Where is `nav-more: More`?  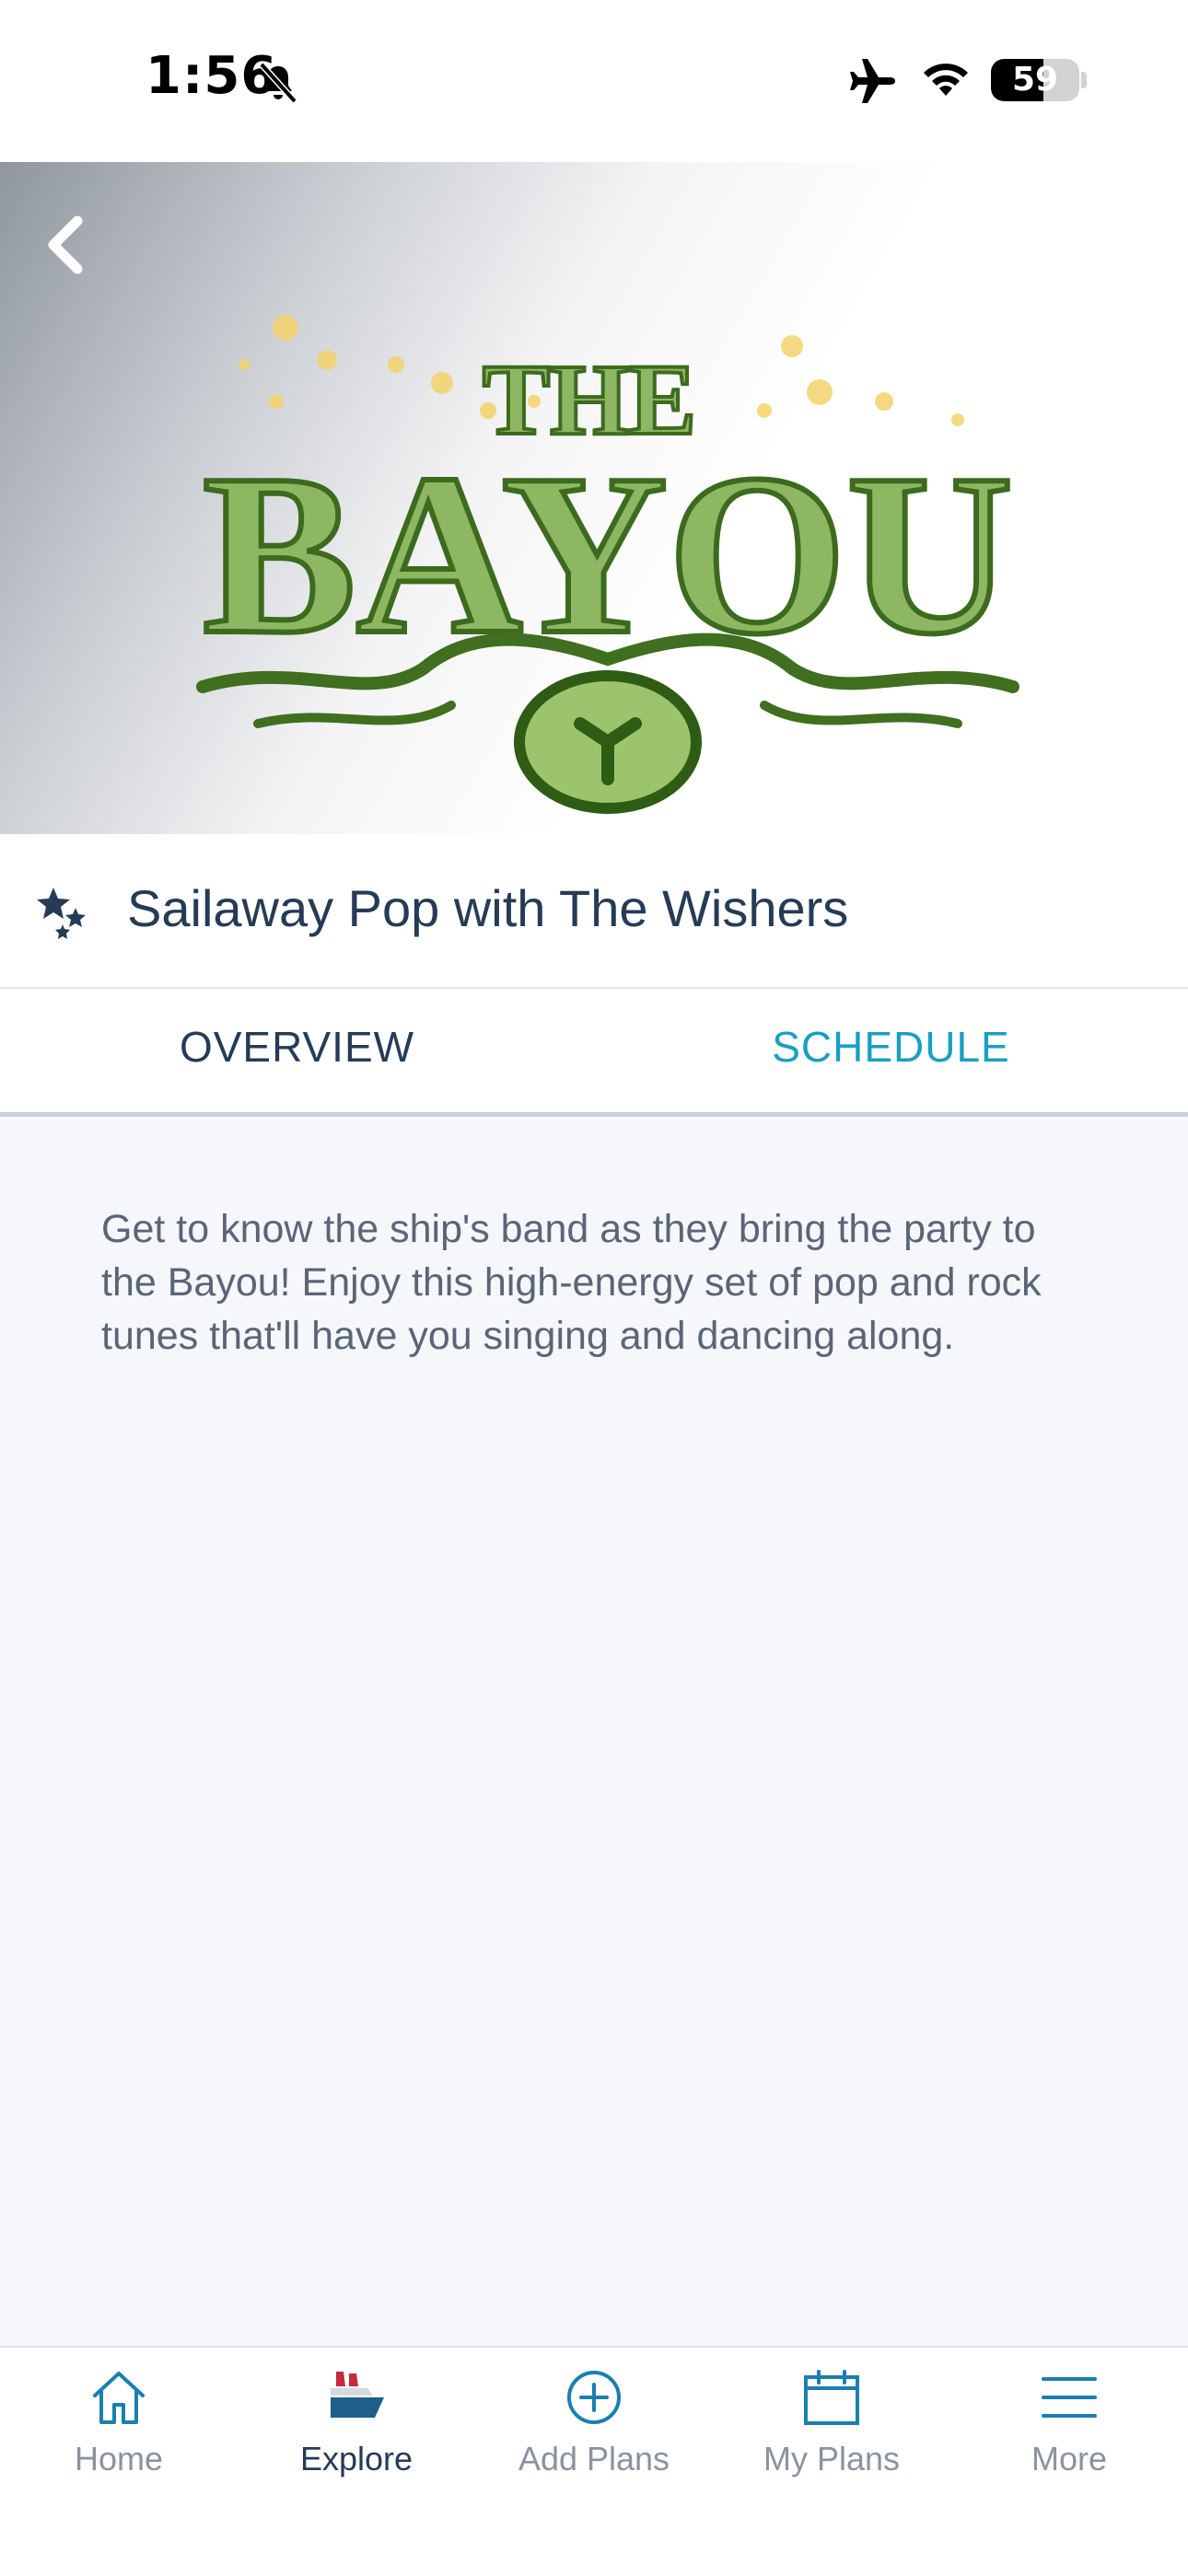
nav-more: More is located at coordinates (1069, 2440).